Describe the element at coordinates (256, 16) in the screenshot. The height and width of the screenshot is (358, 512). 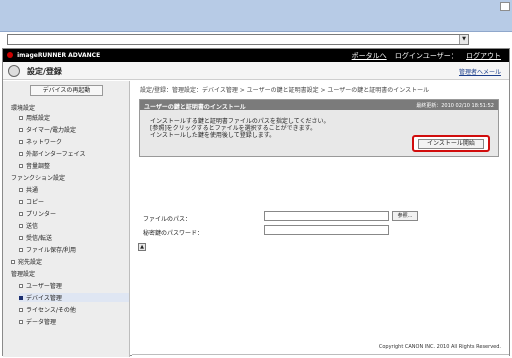
I see `browser-top-frame` at that location.